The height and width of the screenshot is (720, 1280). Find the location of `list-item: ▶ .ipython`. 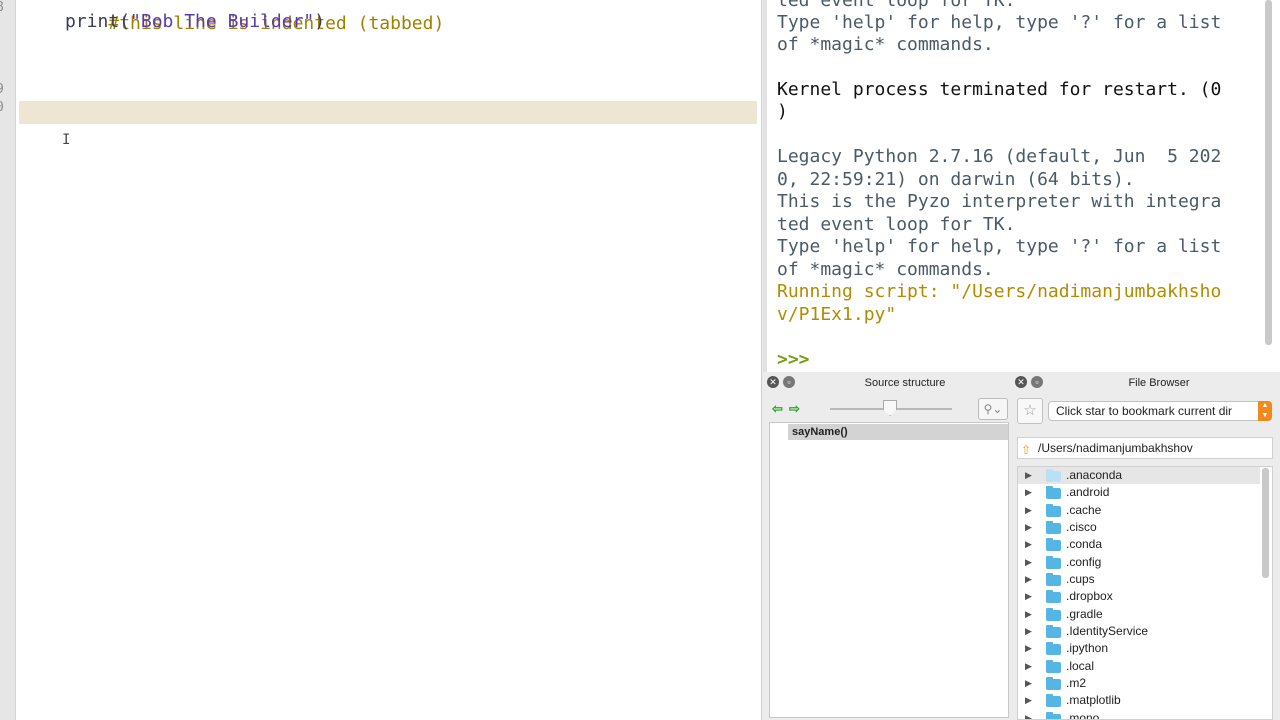

list-item: ▶ .ipython is located at coordinates (1139, 648).